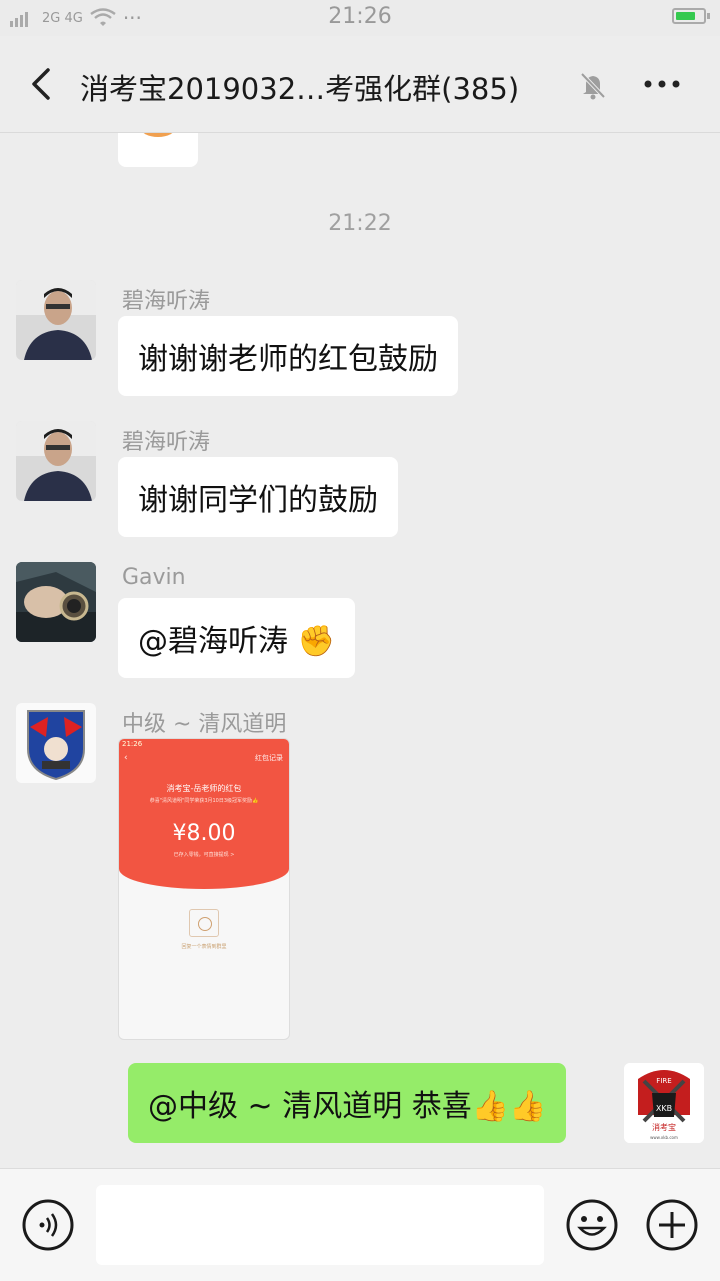 The height and width of the screenshot is (1281, 720). I want to click on status-time: 21:26, so click(360, 16).